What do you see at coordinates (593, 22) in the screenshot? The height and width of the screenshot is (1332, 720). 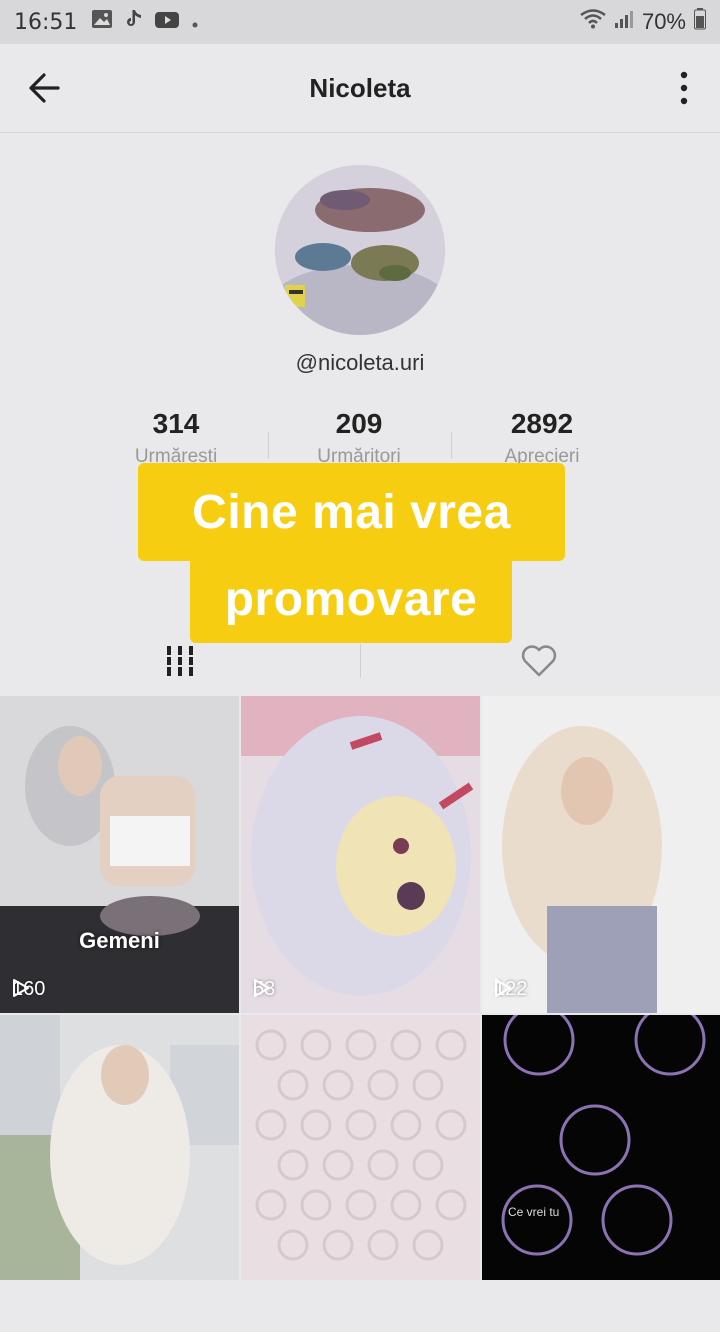 I see `wifi-icon` at bounding box center [593, 22].